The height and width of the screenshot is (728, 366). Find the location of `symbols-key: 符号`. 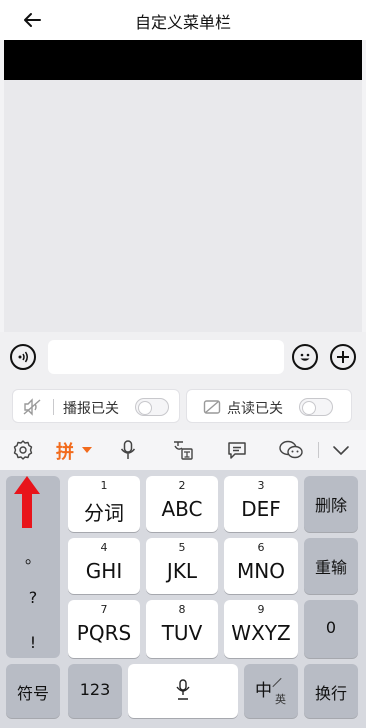

symbols-key: 符号 is located at coordinates (33, 691).